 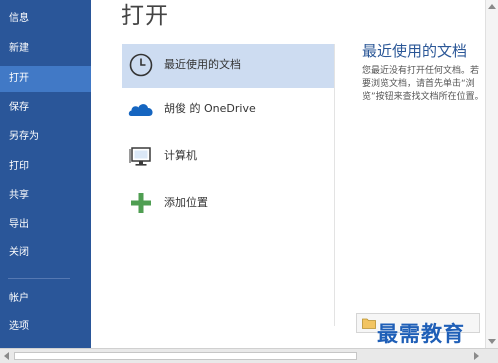 I want to click on sidebar-item-print: 打印, so click(x=45, y=167).